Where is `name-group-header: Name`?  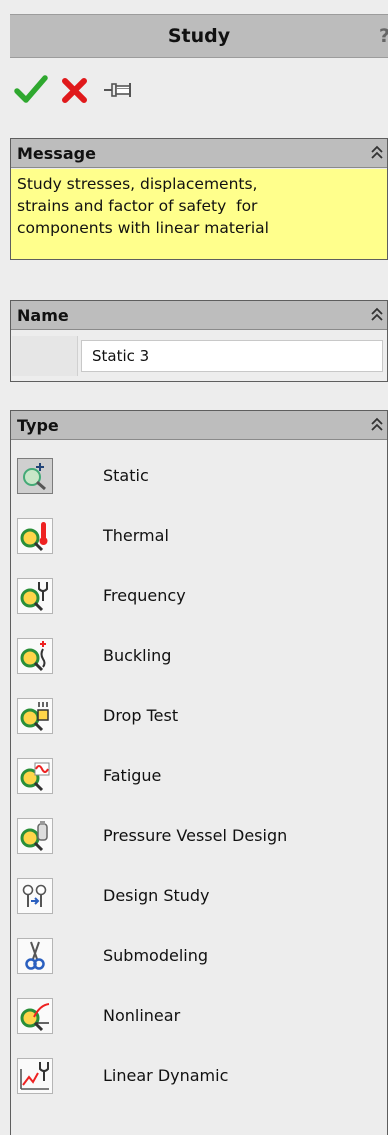
name-group-header: Name is located at coordinates (199, 315).